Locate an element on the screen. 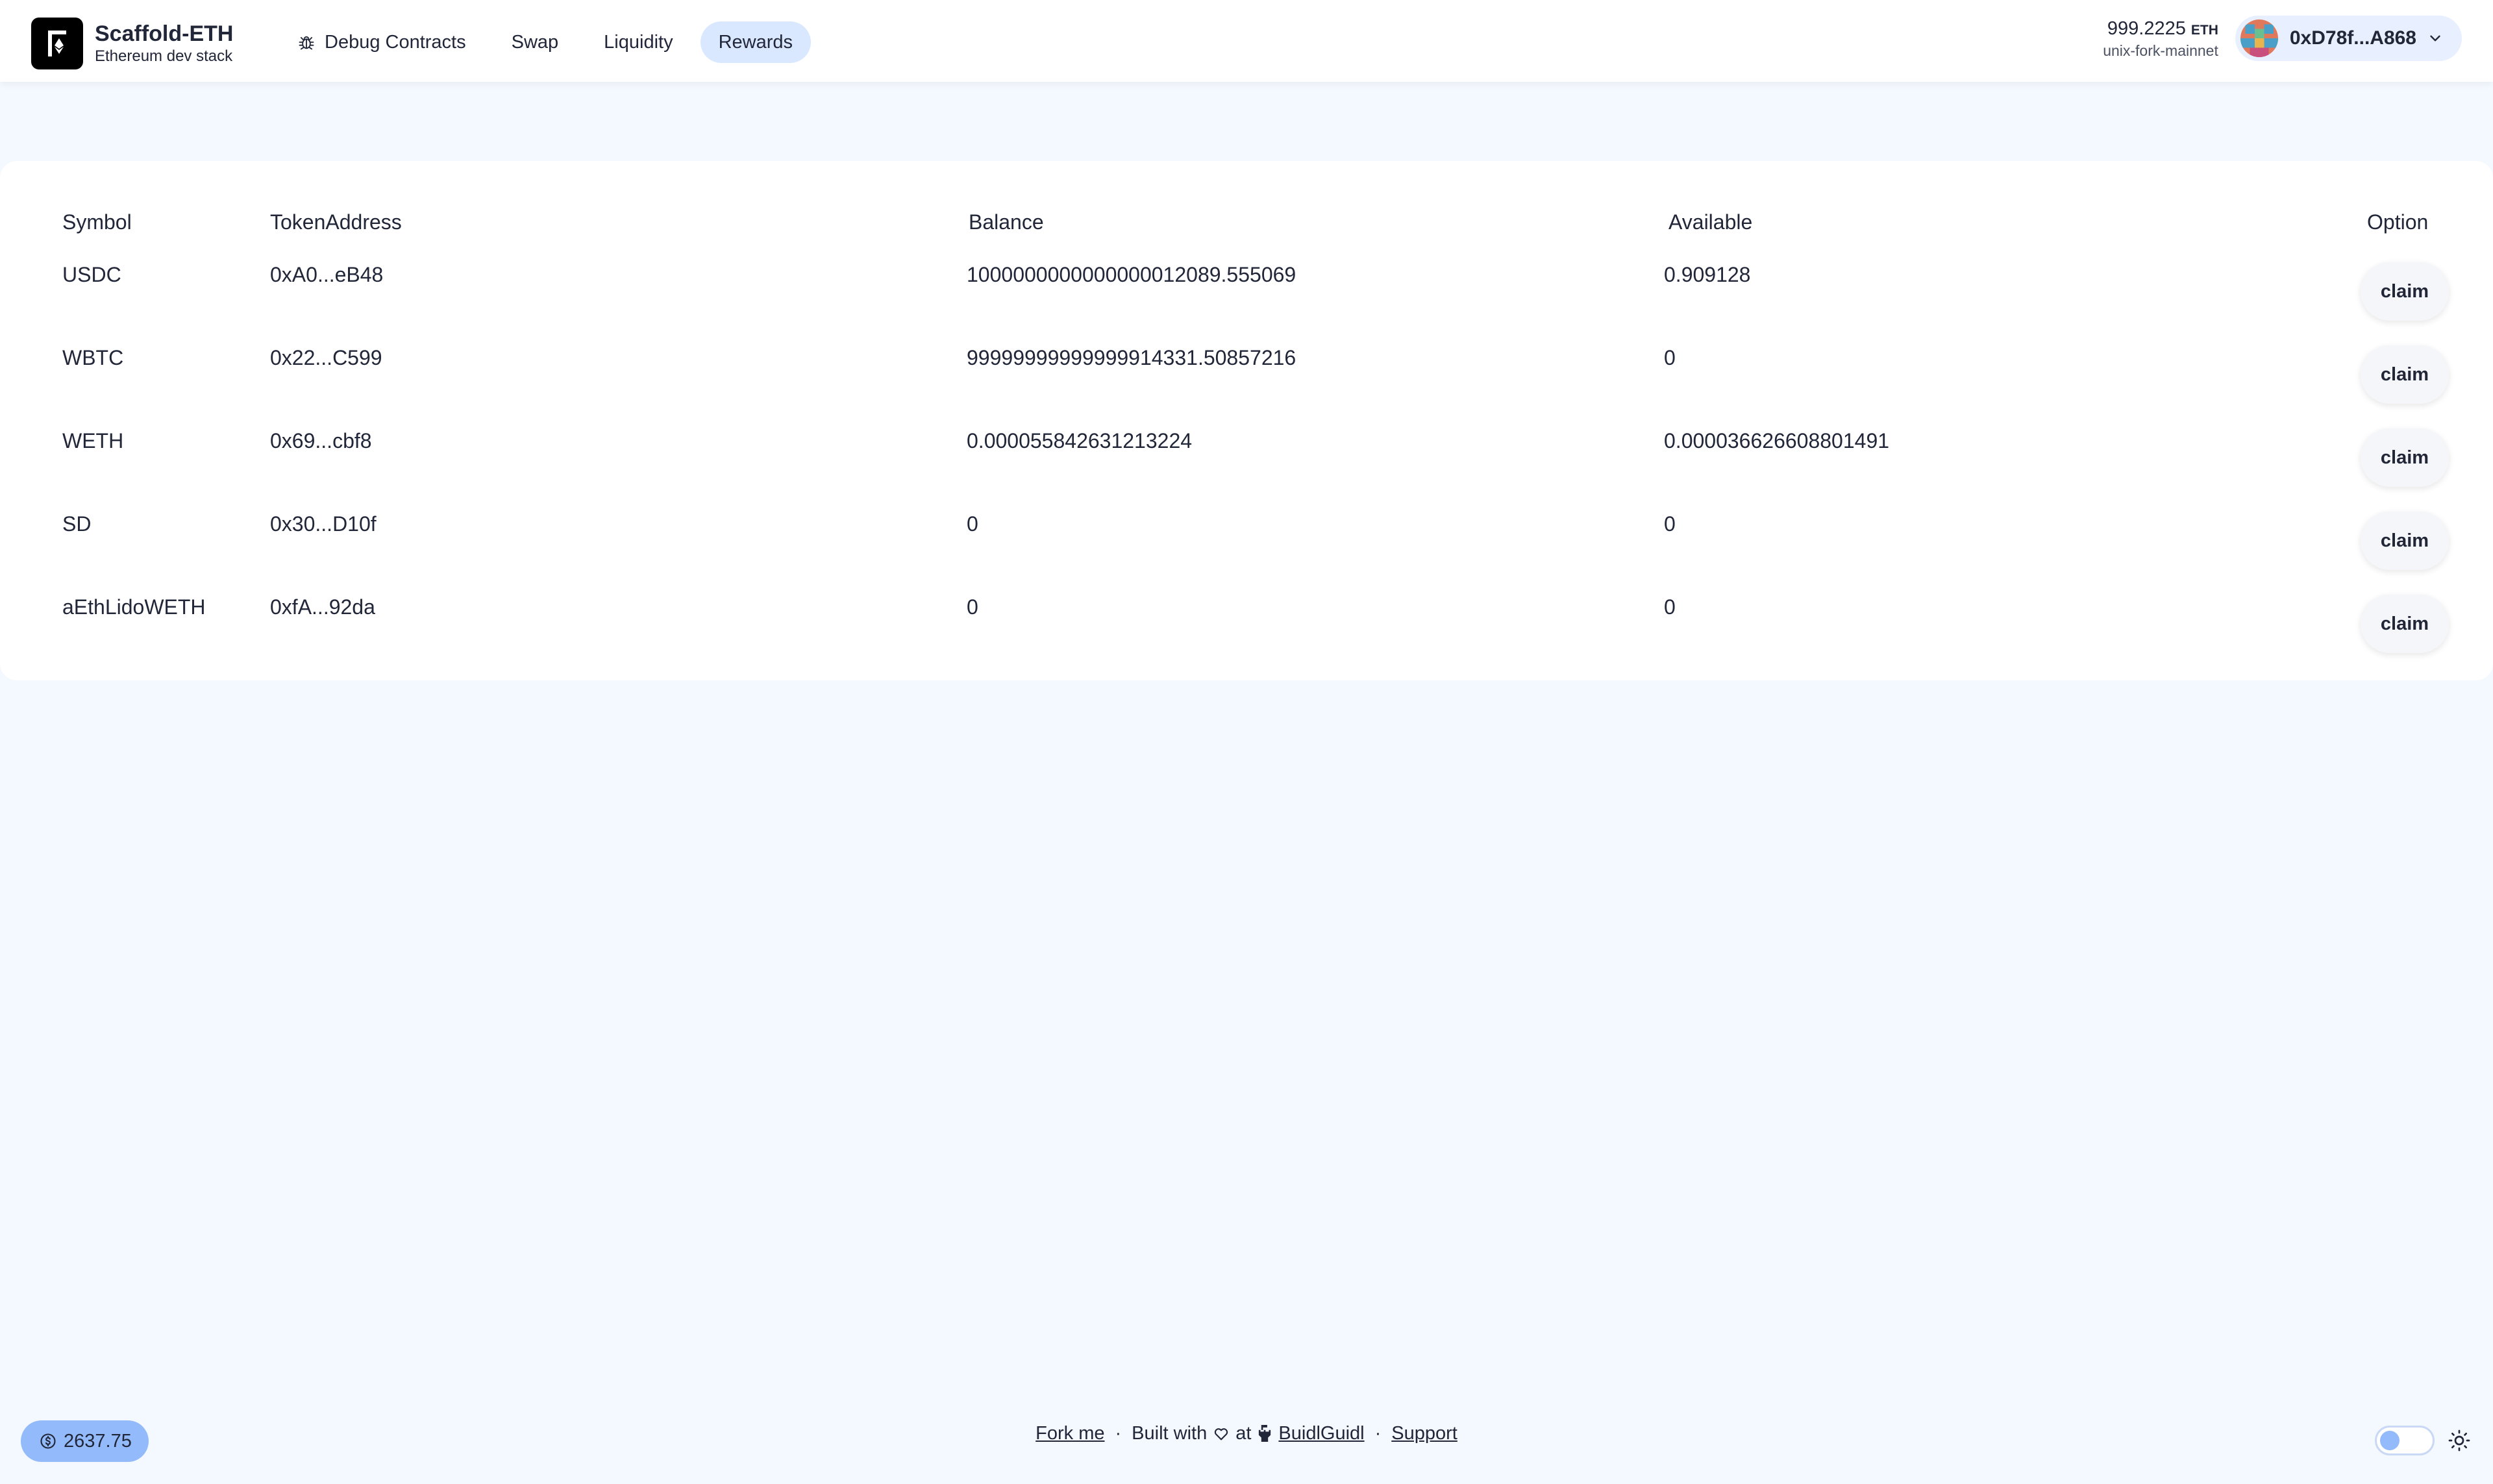 The image size is (2493, 1484). cell-symbol: SD is located at coordinates (77, 524).